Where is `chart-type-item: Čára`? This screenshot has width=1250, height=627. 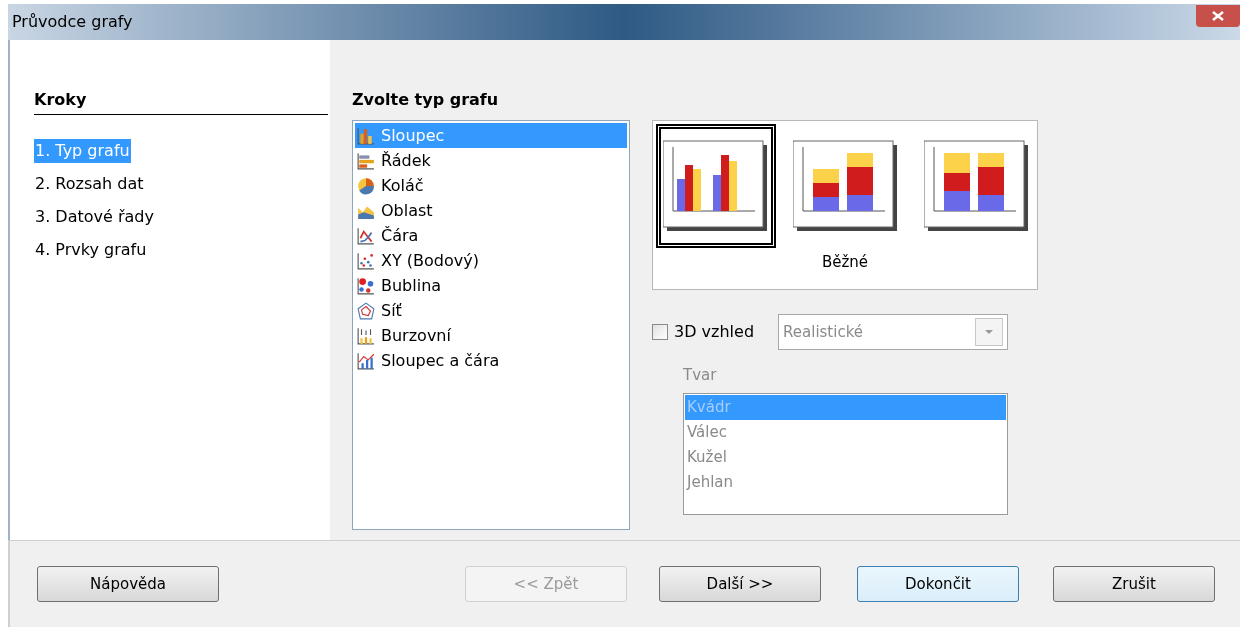
chart-type-item: Čára is located at coordinates (491, 235).